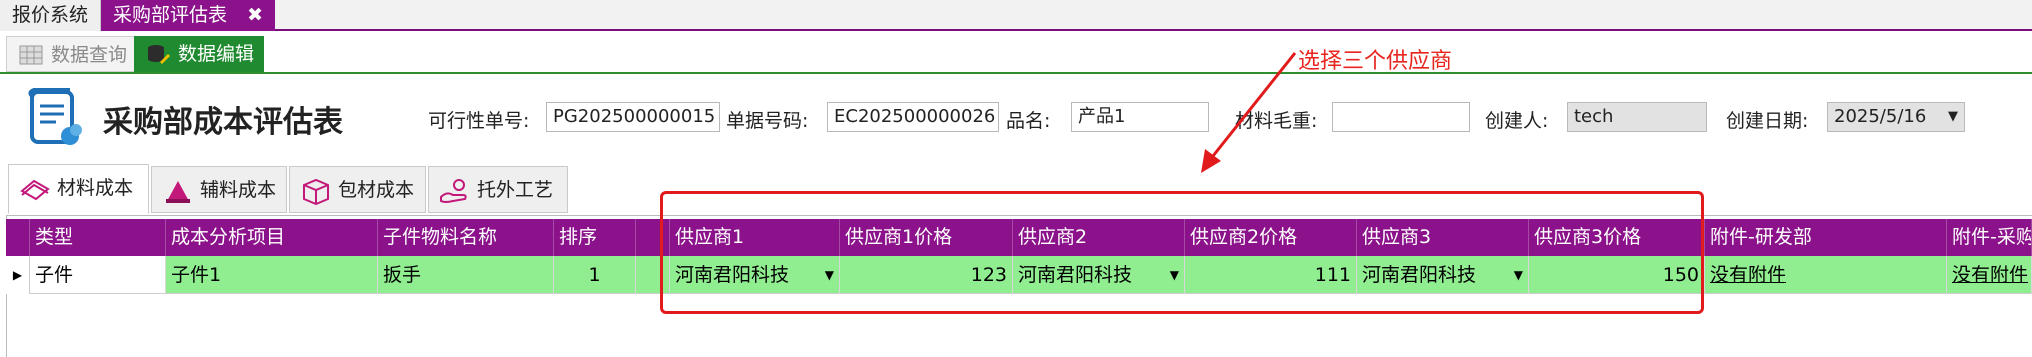 Image resolution: width=2032 pixels, height=357 pixels. Describe the element at coordinates (453, 191) in the screenshot. I see `hand-process-icon` at that location.